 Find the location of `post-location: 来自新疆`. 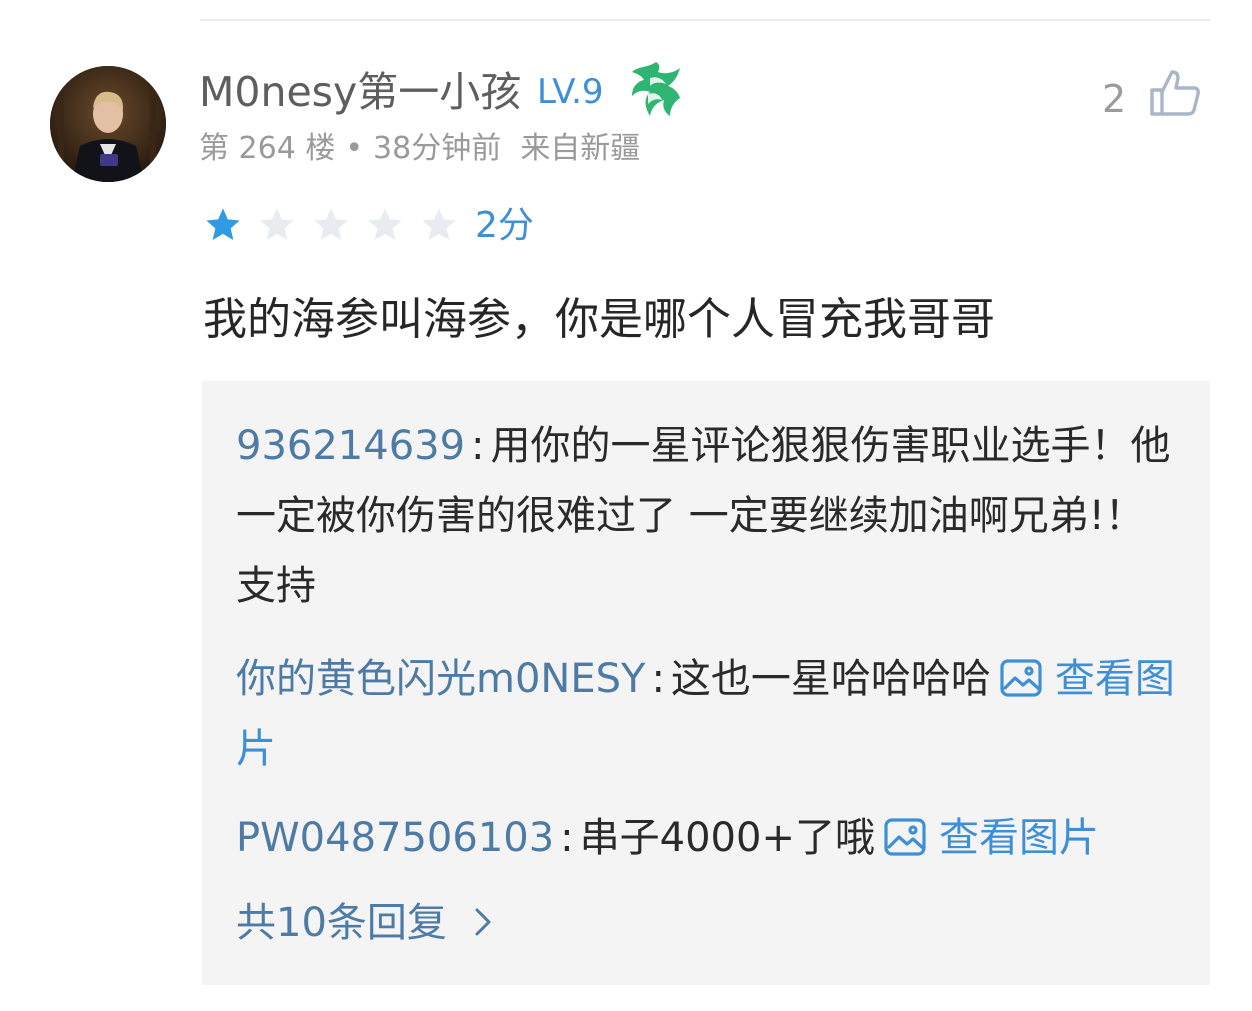

post-location: 来自新疆 is located at coordinates (580, 148).